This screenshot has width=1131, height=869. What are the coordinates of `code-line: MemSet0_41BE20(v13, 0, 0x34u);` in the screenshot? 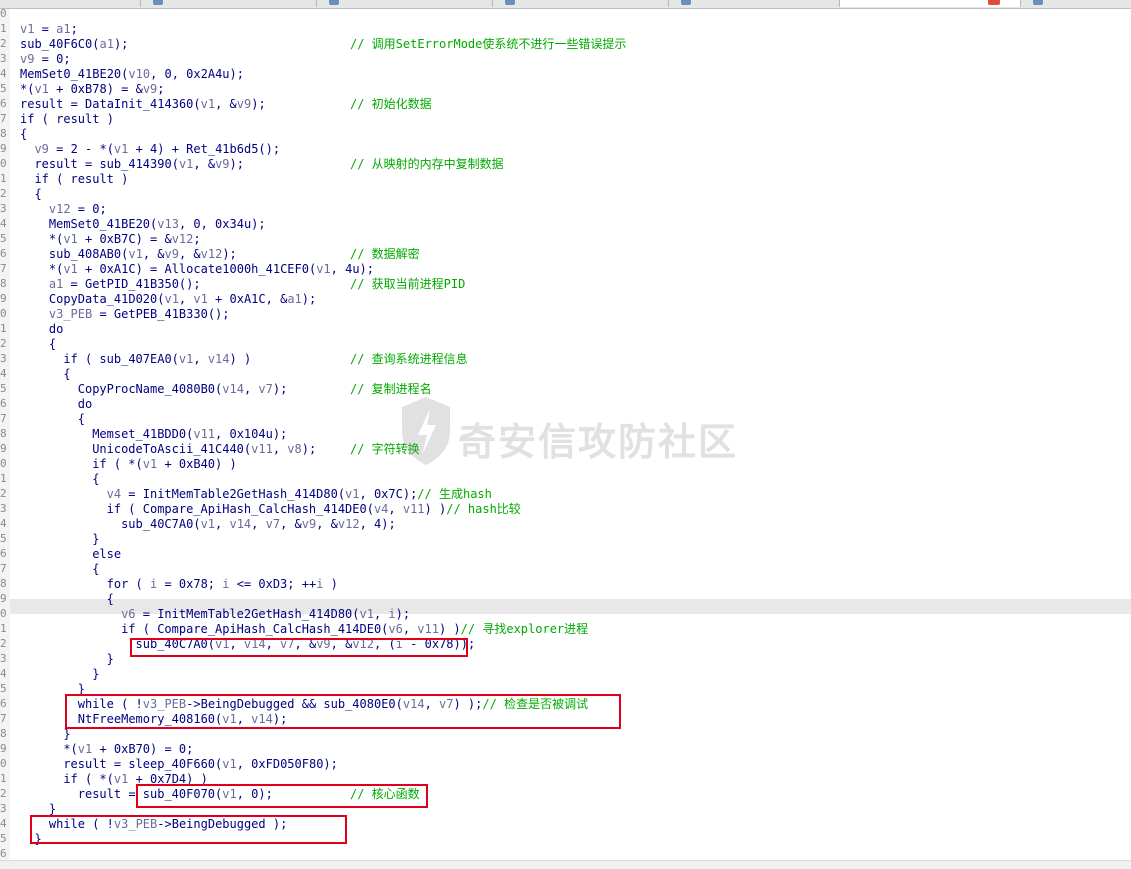 It's located at (157, 224).